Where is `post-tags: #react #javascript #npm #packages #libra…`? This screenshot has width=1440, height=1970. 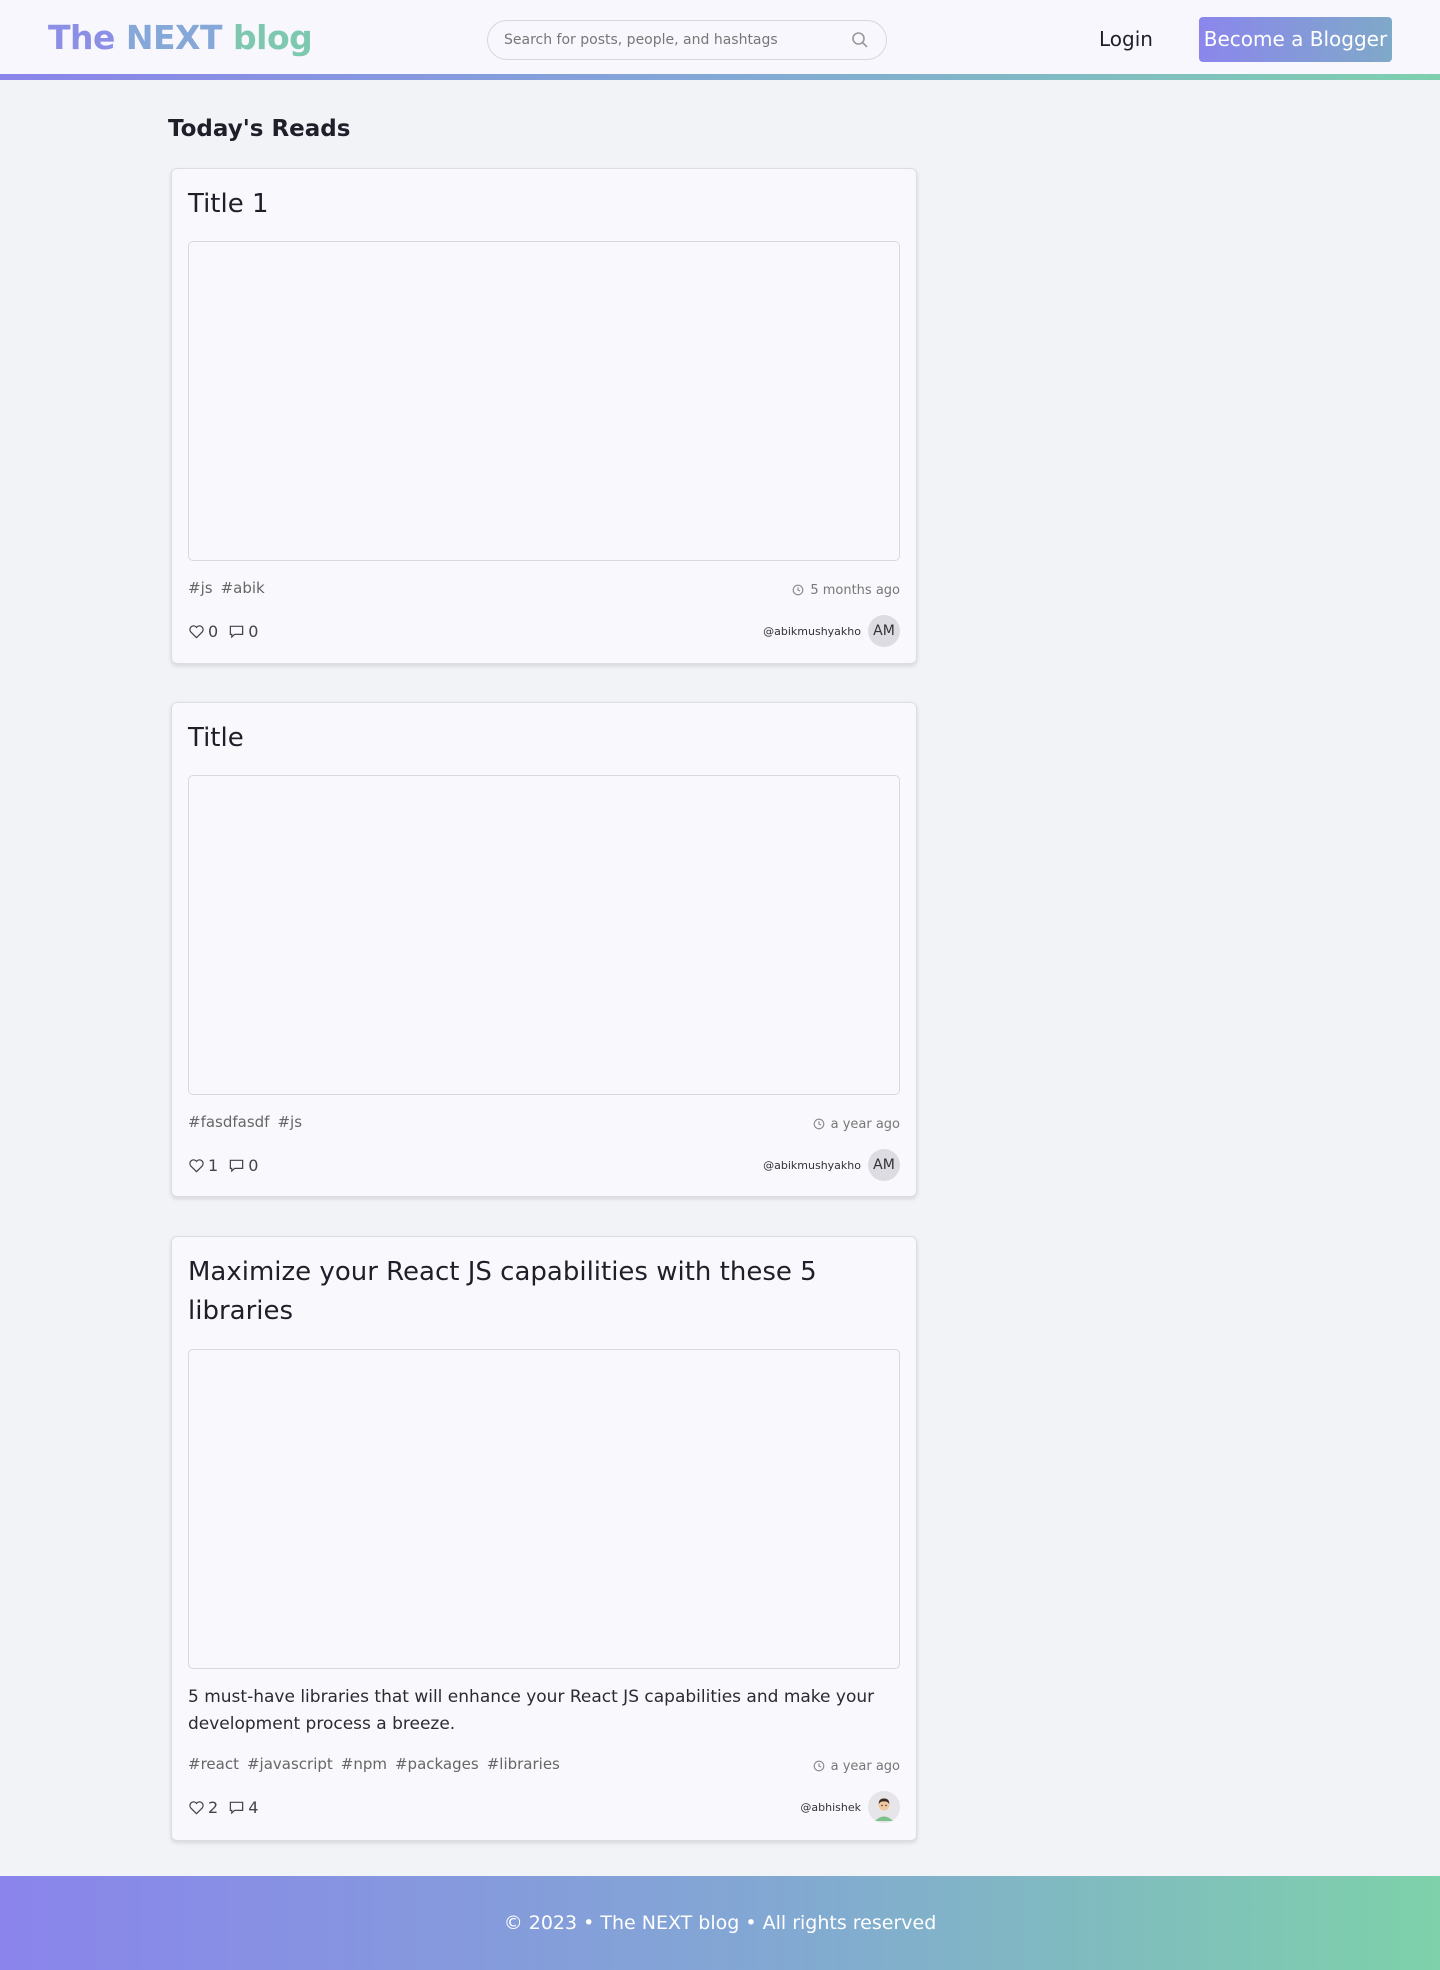
post-tags: #react #javascript #npm #packages #libra… is located at coordinates (374, 1765).